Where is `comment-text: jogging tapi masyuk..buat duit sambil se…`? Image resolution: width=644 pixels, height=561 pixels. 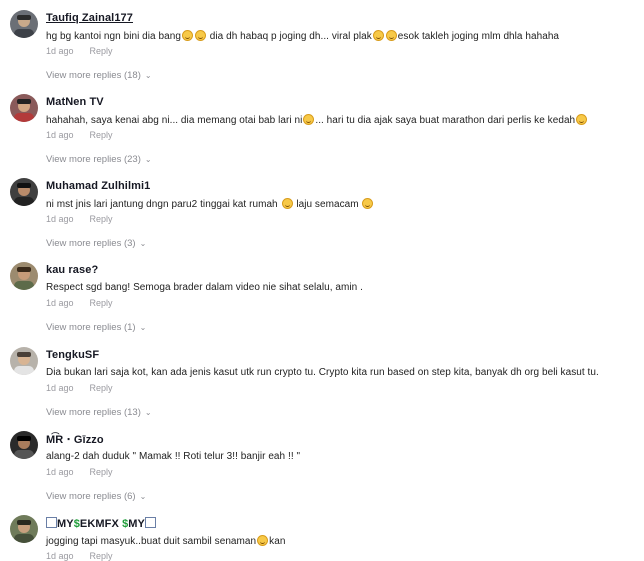 comment-text: jogging tapi masyuk..buat duit sambil se… is located at coordinates (166, 541).